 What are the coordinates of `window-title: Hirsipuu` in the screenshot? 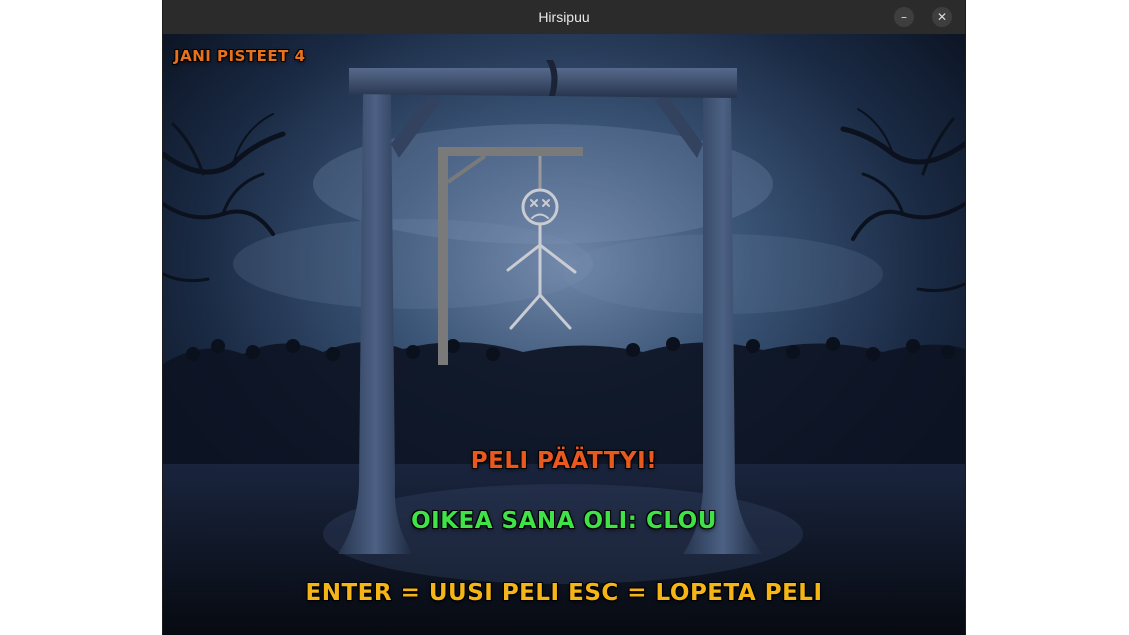 It's located at (564, 17).